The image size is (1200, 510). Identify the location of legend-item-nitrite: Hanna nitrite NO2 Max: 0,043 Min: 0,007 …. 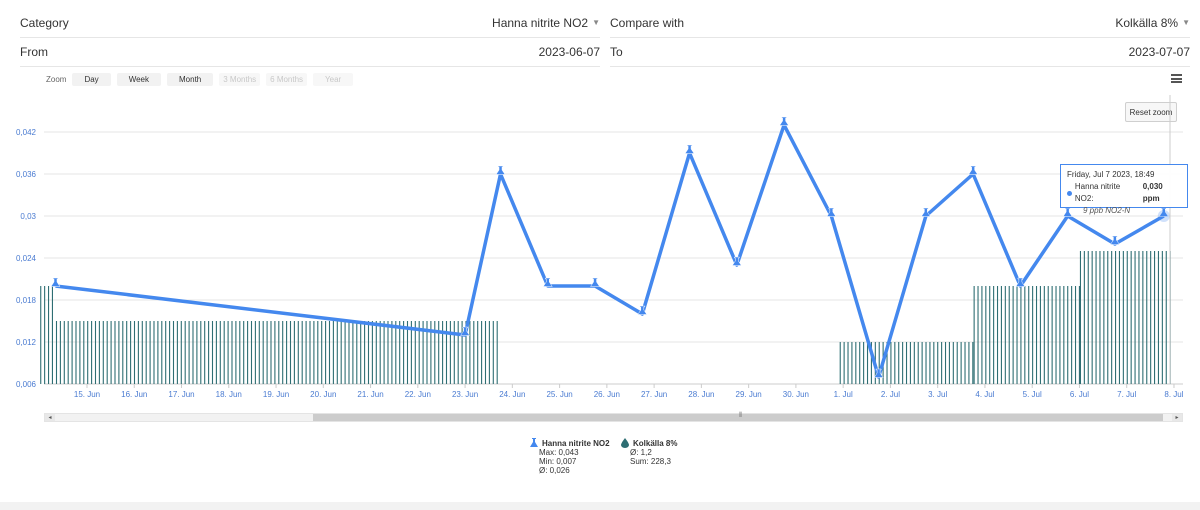
(569, 456).